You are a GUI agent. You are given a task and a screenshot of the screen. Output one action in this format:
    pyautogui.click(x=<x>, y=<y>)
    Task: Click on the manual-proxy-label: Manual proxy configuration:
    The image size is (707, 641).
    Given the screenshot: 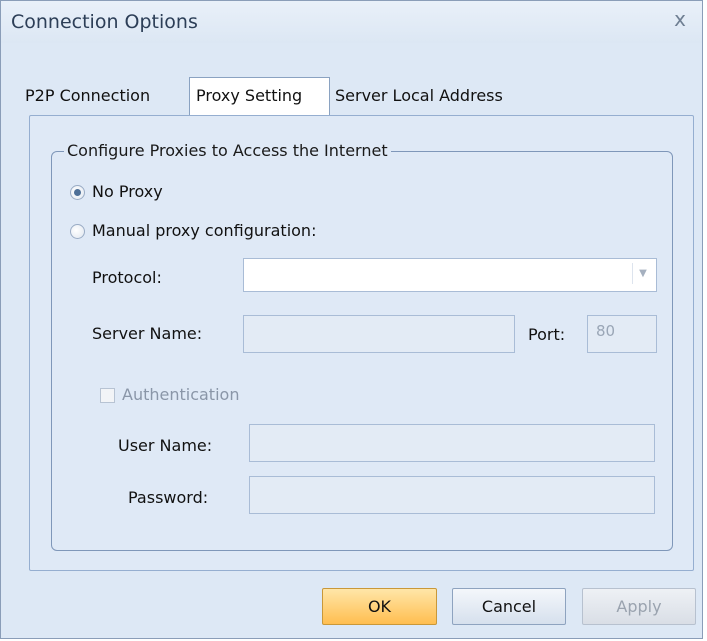 What is the action you would take?
    pyautogui.click(x=204, y=230)
    